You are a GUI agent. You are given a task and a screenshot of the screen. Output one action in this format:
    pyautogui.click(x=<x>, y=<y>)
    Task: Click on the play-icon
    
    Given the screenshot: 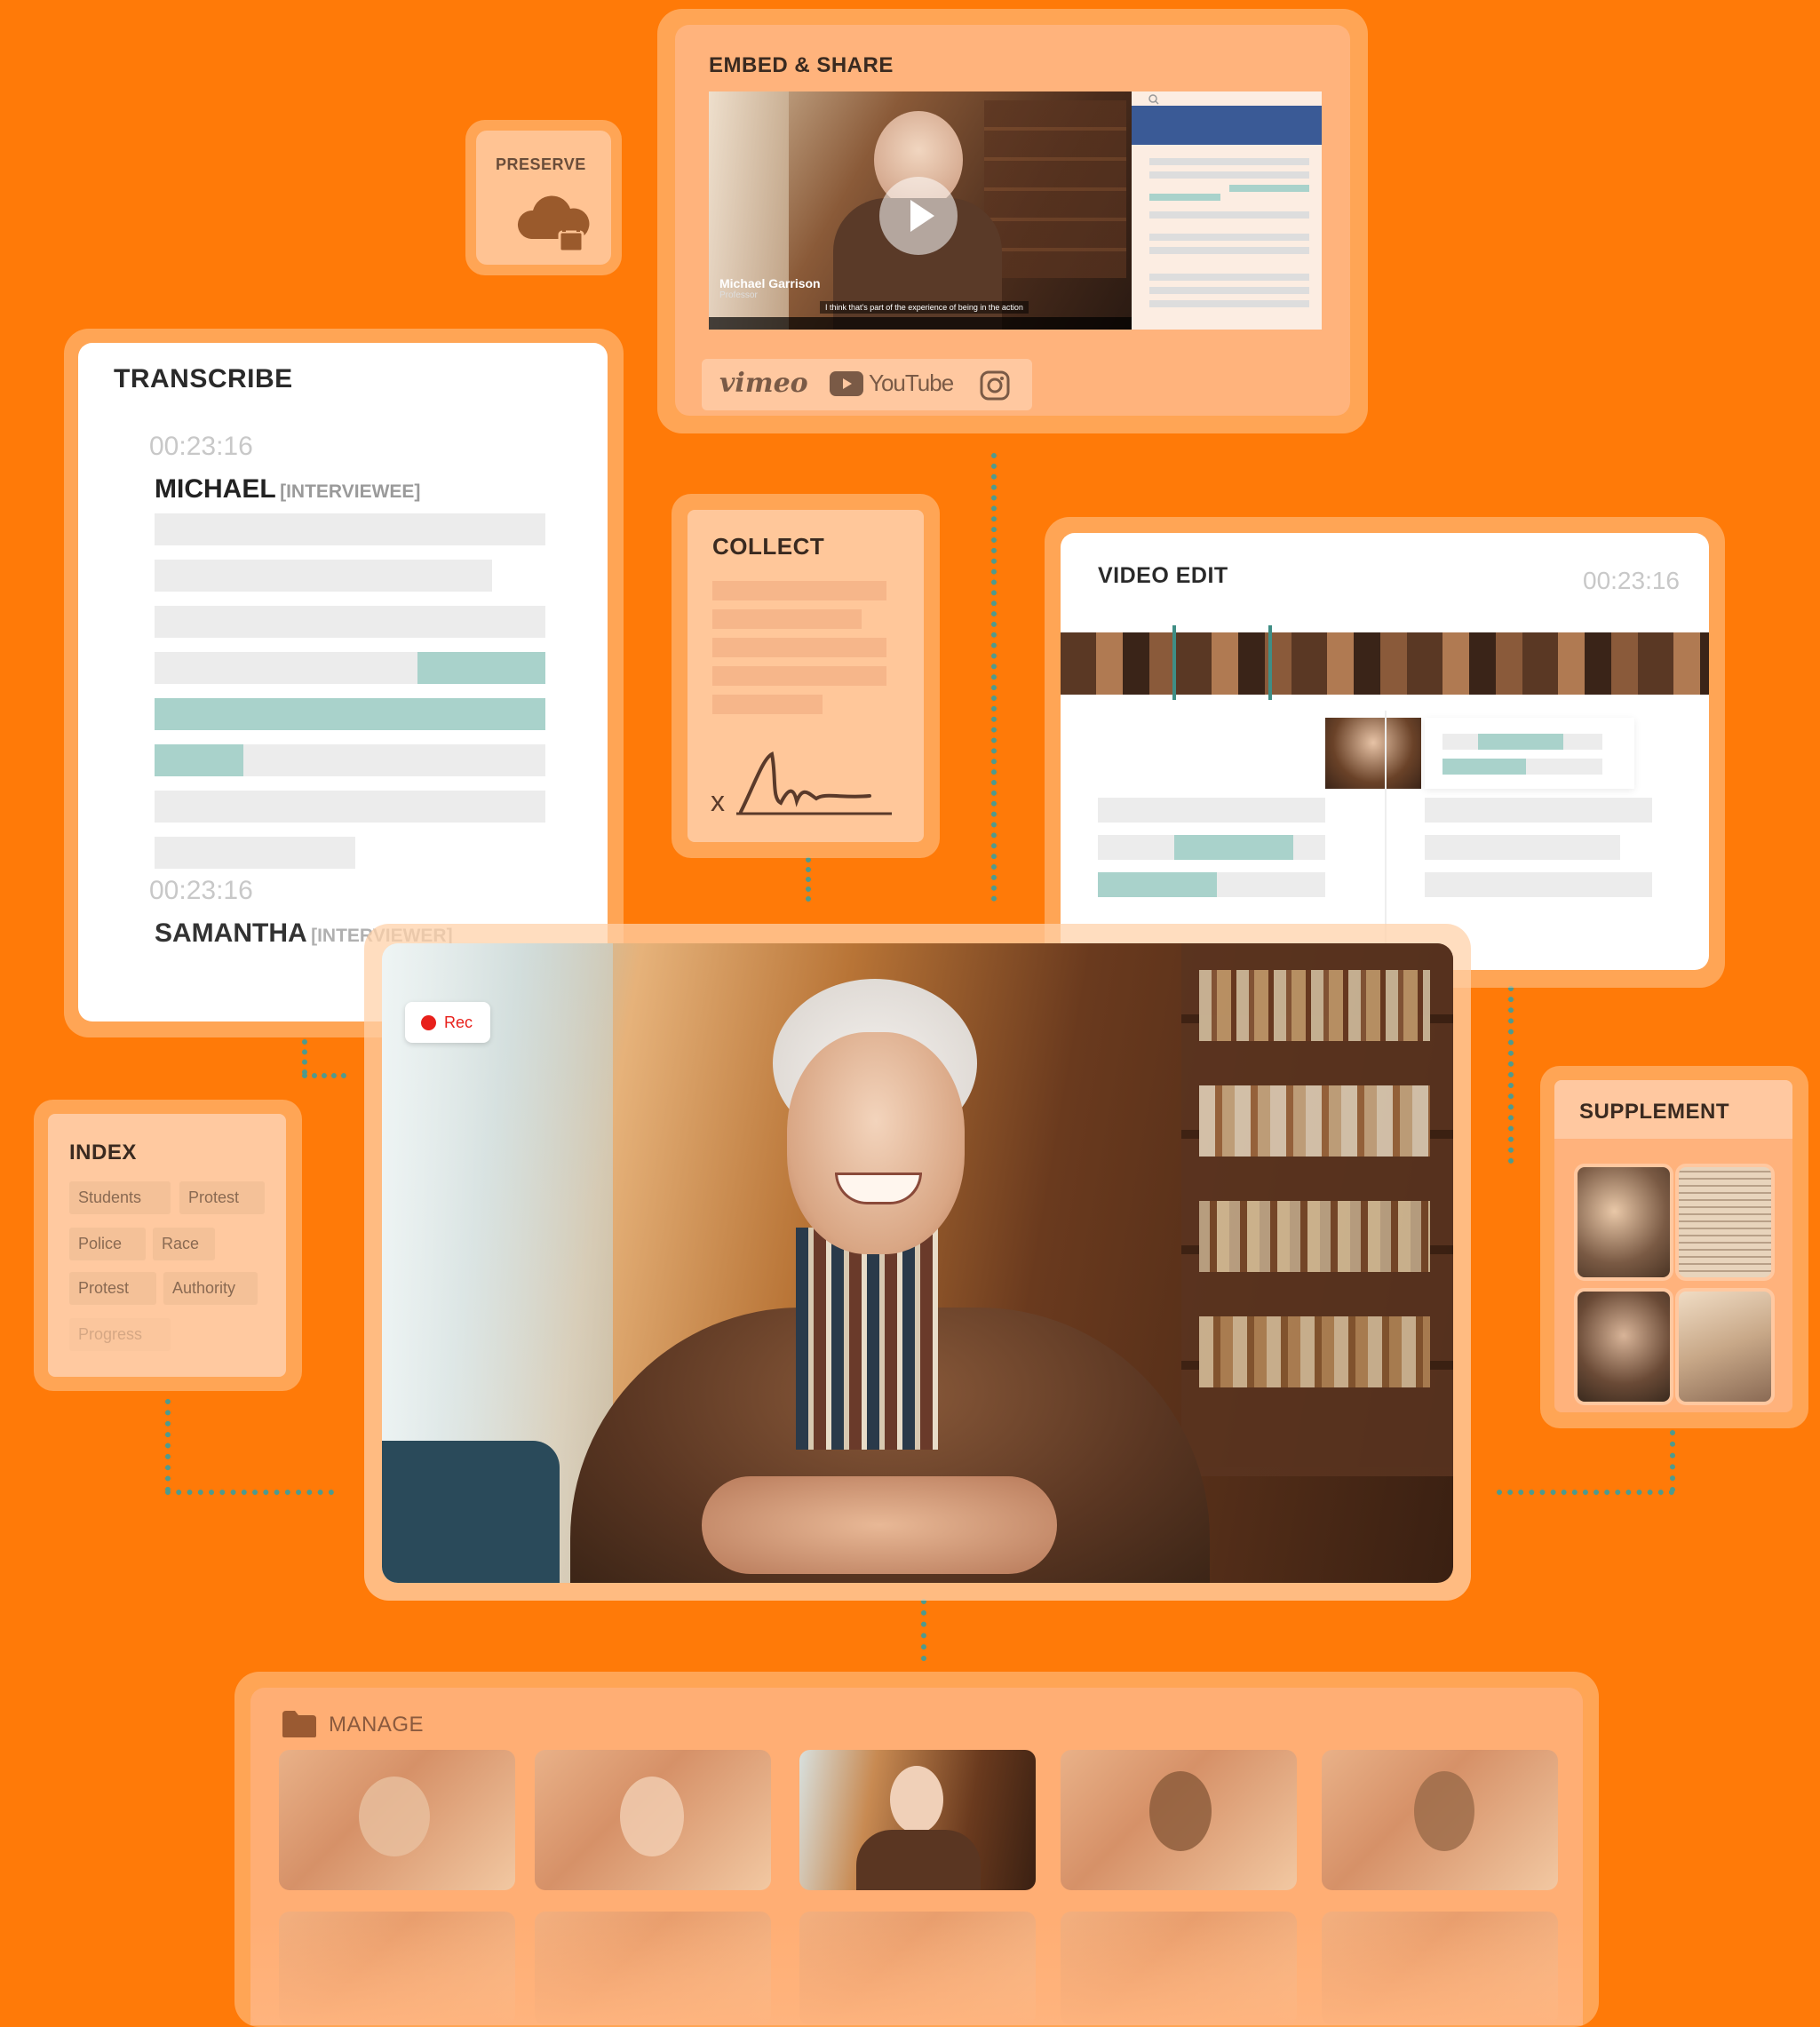 What is the action you would take?
    pyautogui.click(x=922, y=216)
    